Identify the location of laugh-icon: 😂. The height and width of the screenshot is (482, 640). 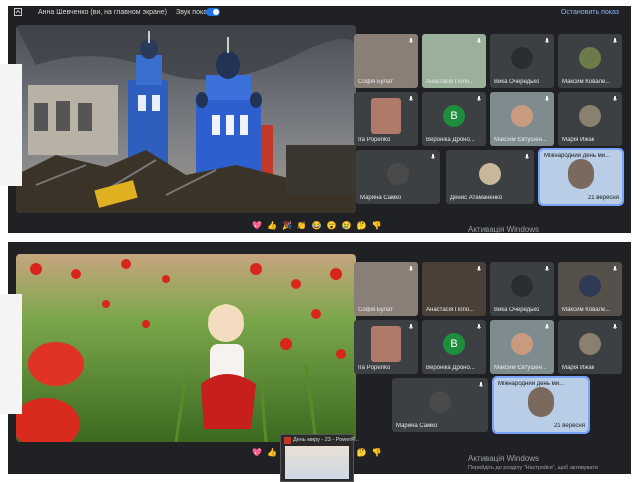
(317, 225).